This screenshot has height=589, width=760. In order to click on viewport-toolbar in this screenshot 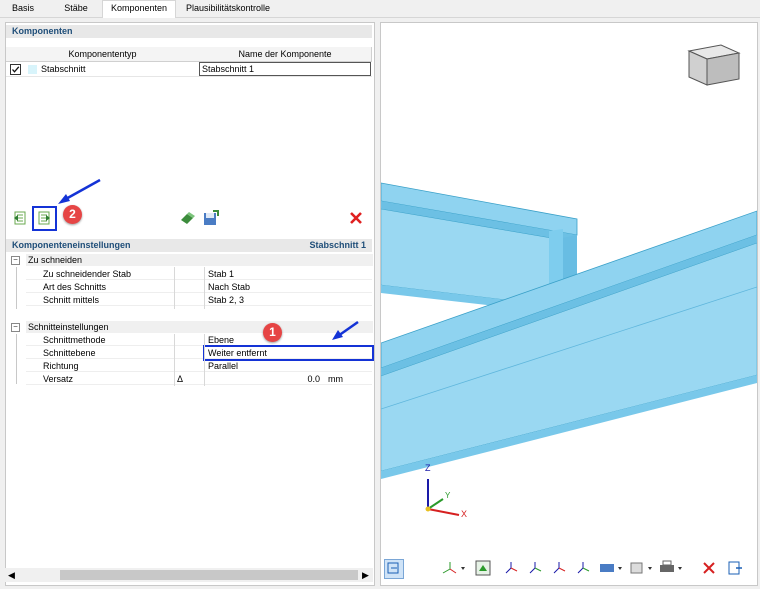, I will do `click(568, 568)`.